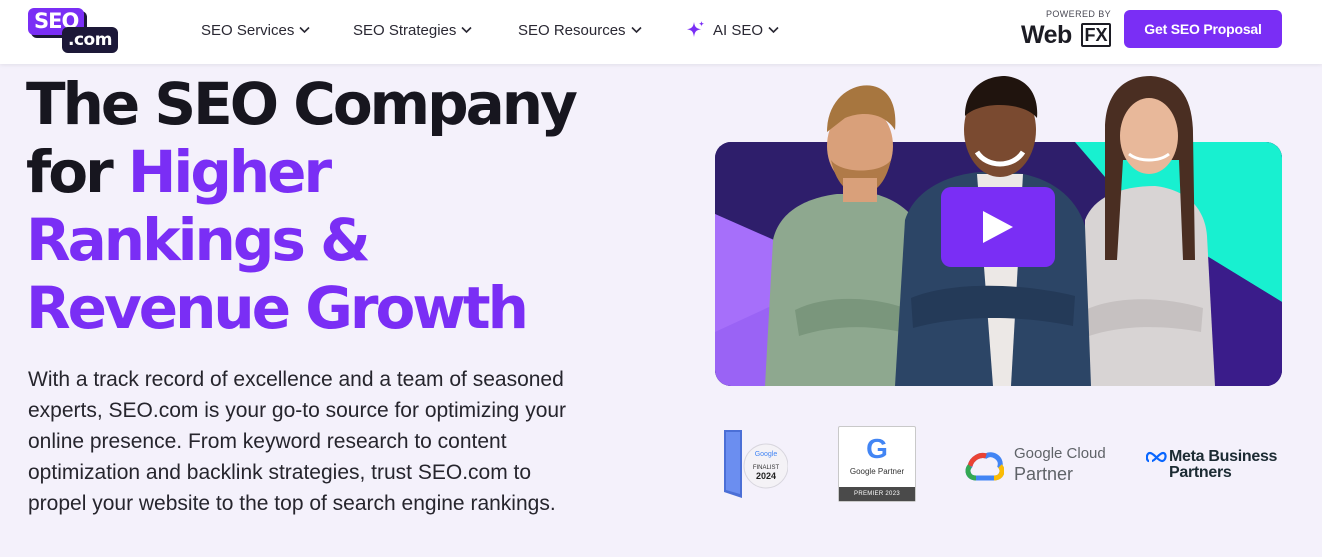 The height and width of the screenshot is (557, 1322). I want to click on person-right, so click(1150, 231).